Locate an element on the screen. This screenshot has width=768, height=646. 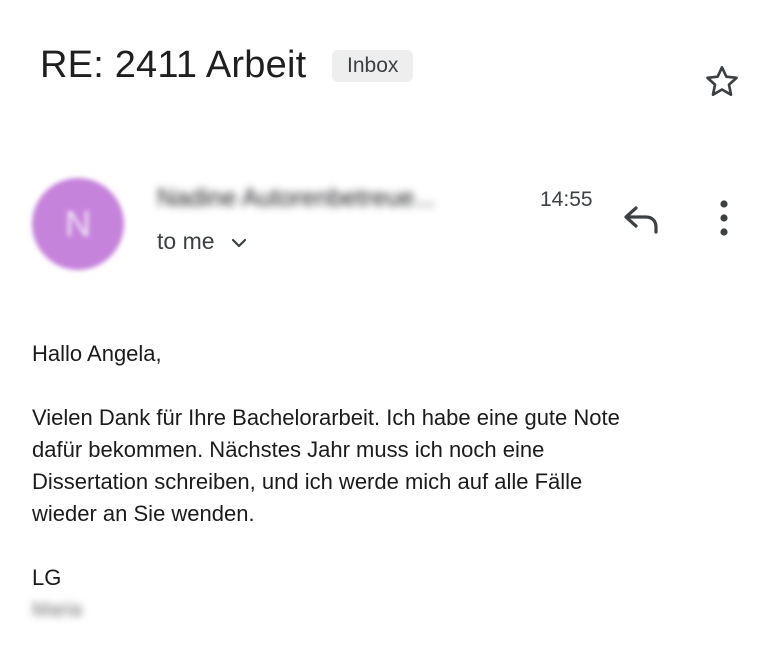
more-vert-icon is located at coordinates (724, 218).